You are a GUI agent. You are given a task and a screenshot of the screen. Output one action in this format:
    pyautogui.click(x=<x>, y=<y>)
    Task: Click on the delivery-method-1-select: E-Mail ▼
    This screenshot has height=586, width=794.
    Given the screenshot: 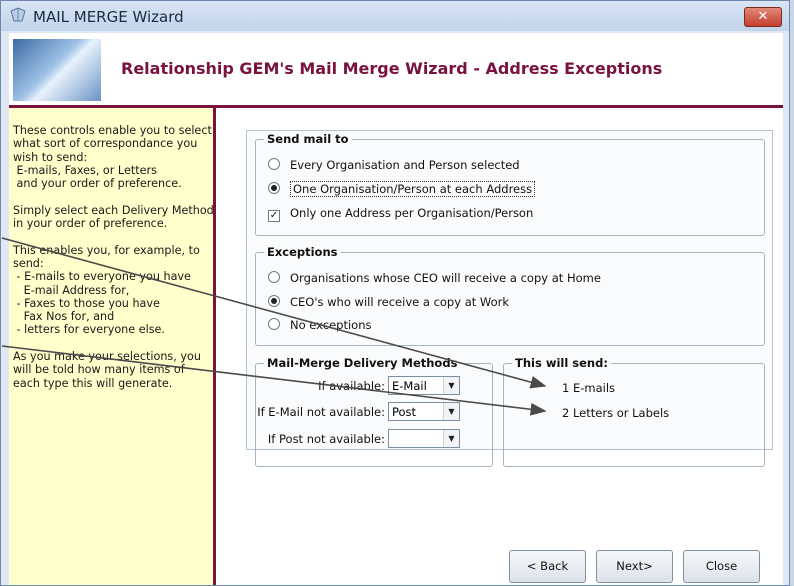 What is the action you would take?
    pyautogui.click(x=424, y=385)
    